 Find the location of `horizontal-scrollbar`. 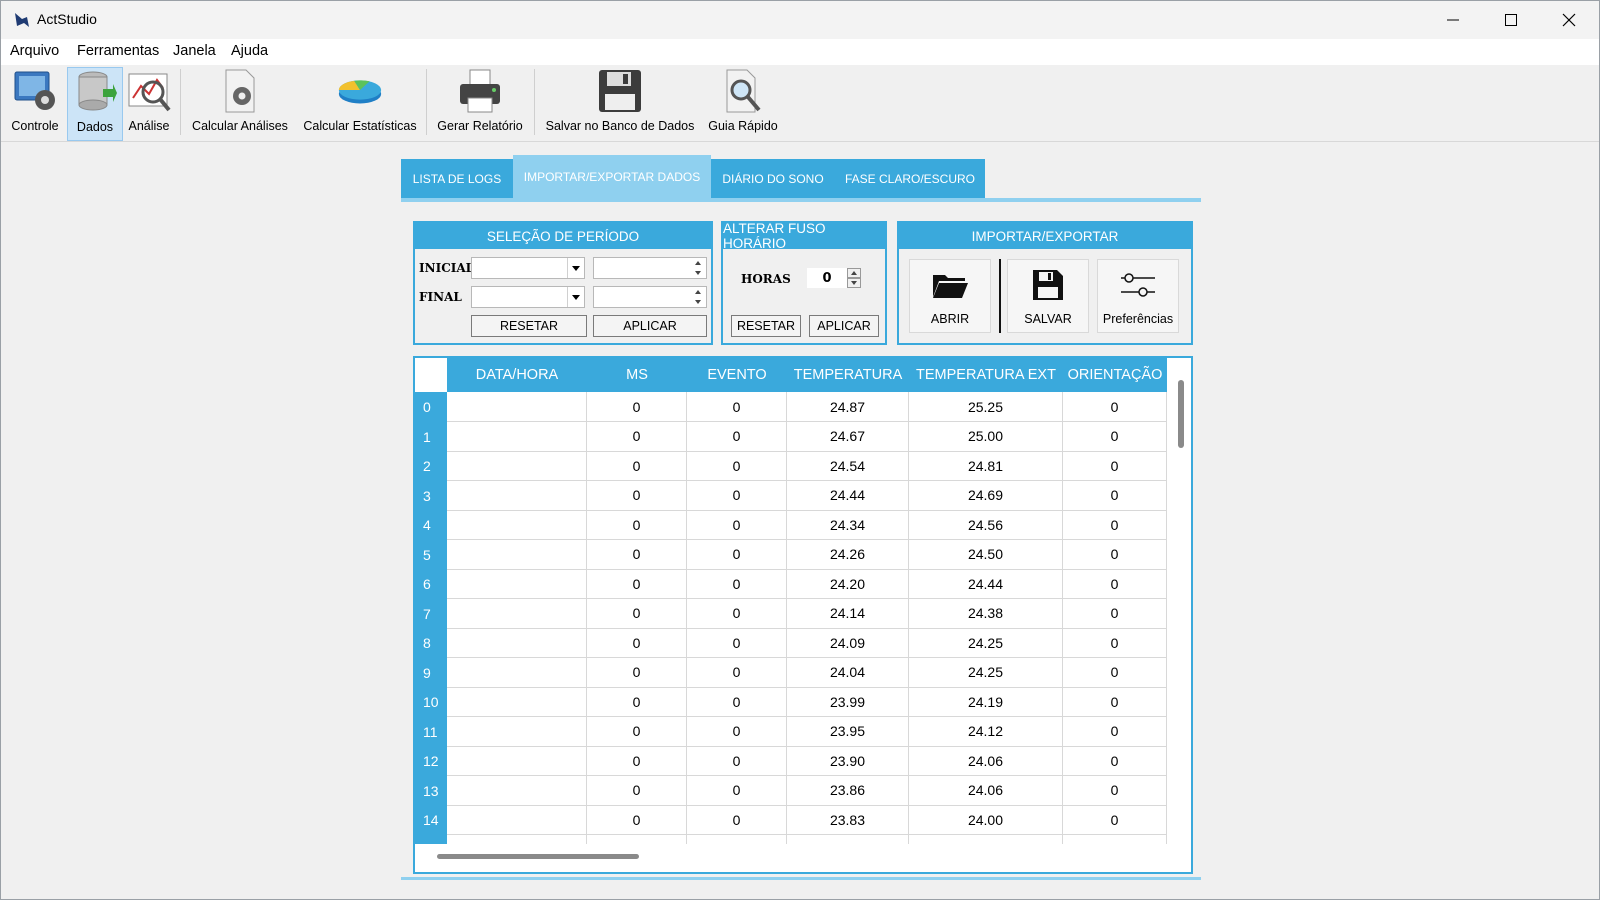

horizontal-scrollbar is located at coordinates (791, 857).